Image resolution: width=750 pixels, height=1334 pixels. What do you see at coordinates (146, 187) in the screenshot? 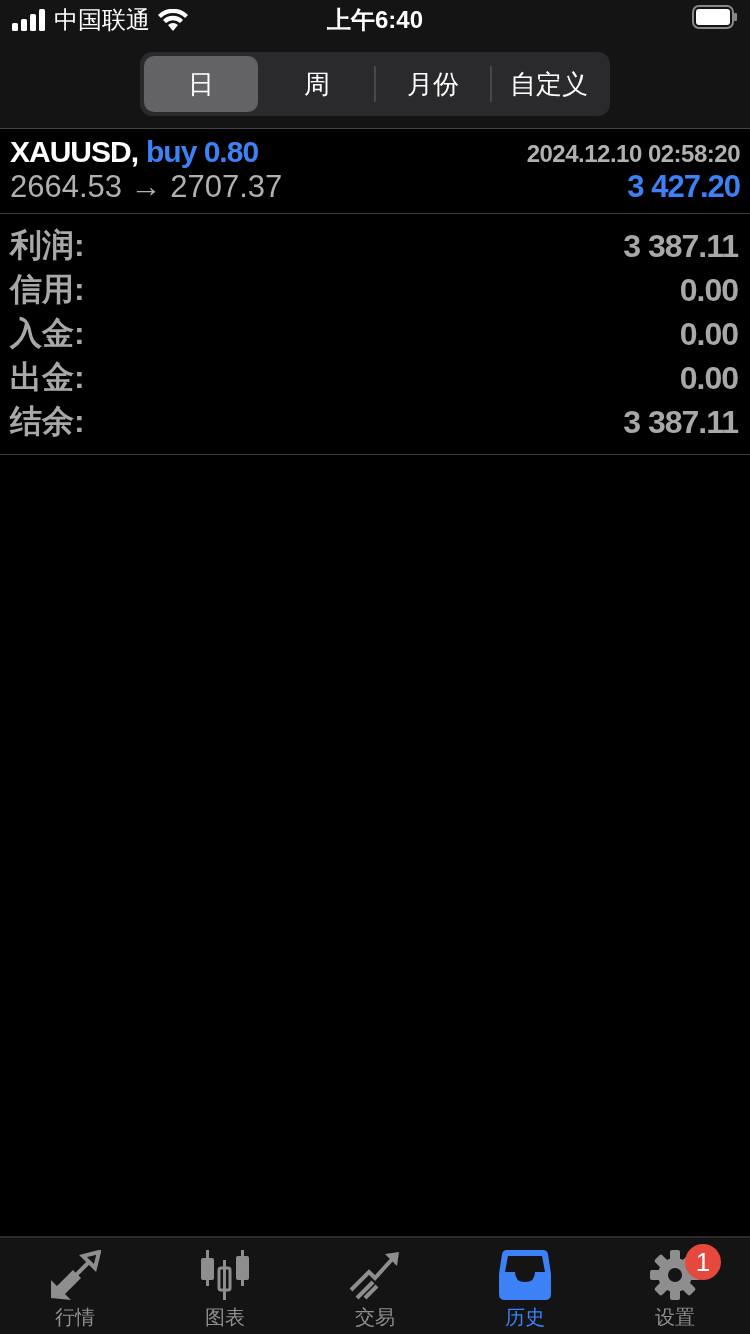
I see `price-range: 2664.53 → 2707.37` at bounding box center [146, 187].